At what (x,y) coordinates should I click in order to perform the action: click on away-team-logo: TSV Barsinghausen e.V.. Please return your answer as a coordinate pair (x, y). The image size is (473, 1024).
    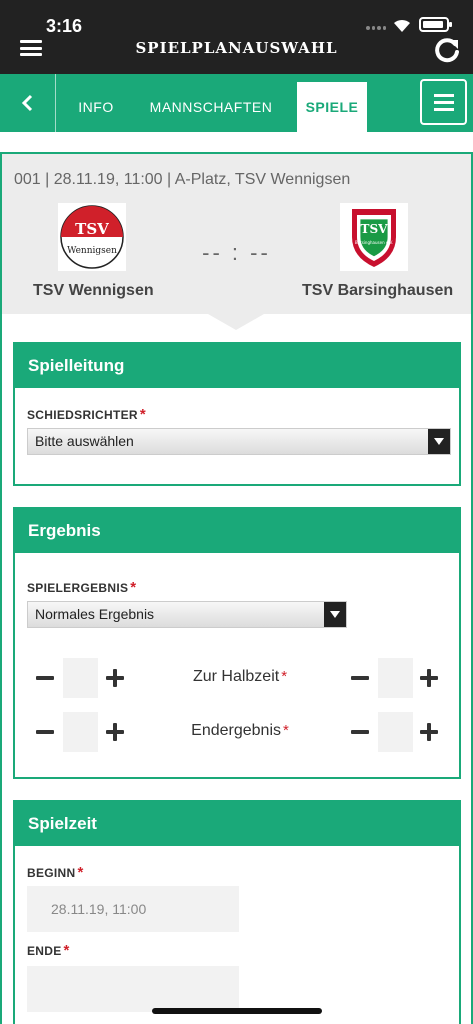
    Looking at the image, I should click on (374, 237).